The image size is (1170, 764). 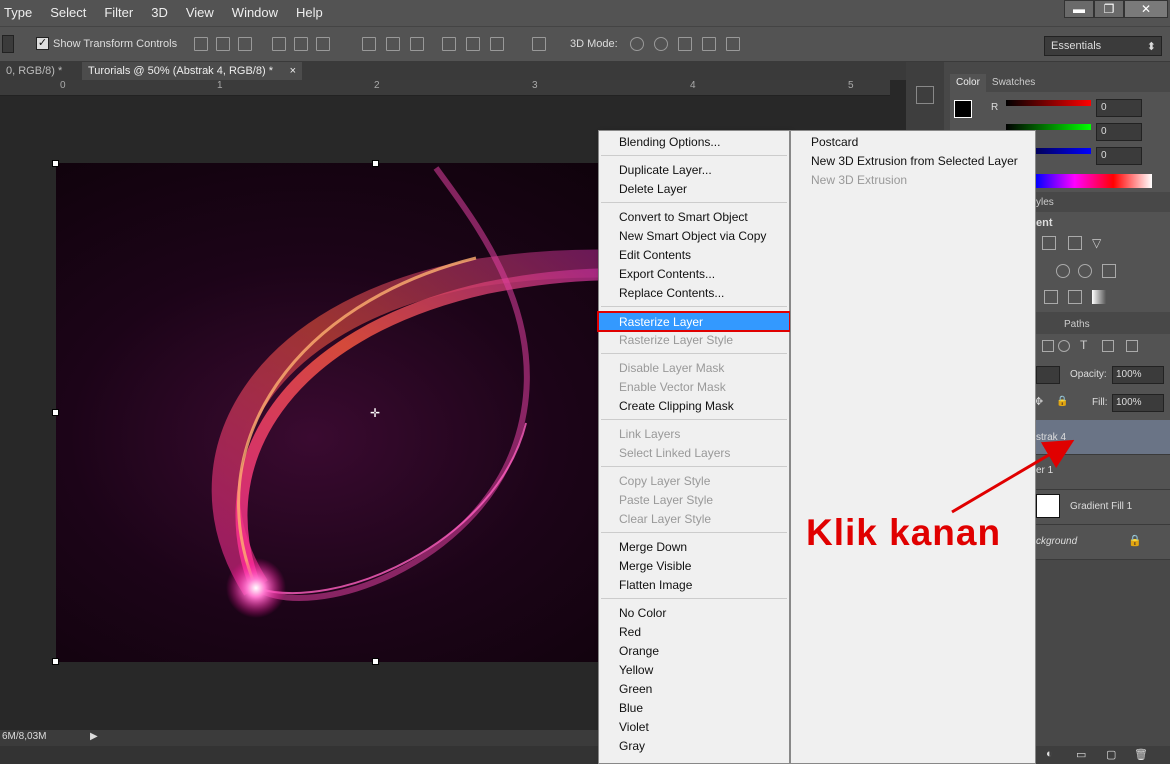 What do you see at coordinates (1075, 243) in the screenshot?
I see `curves-icon` at bounding box center [1075, 243].